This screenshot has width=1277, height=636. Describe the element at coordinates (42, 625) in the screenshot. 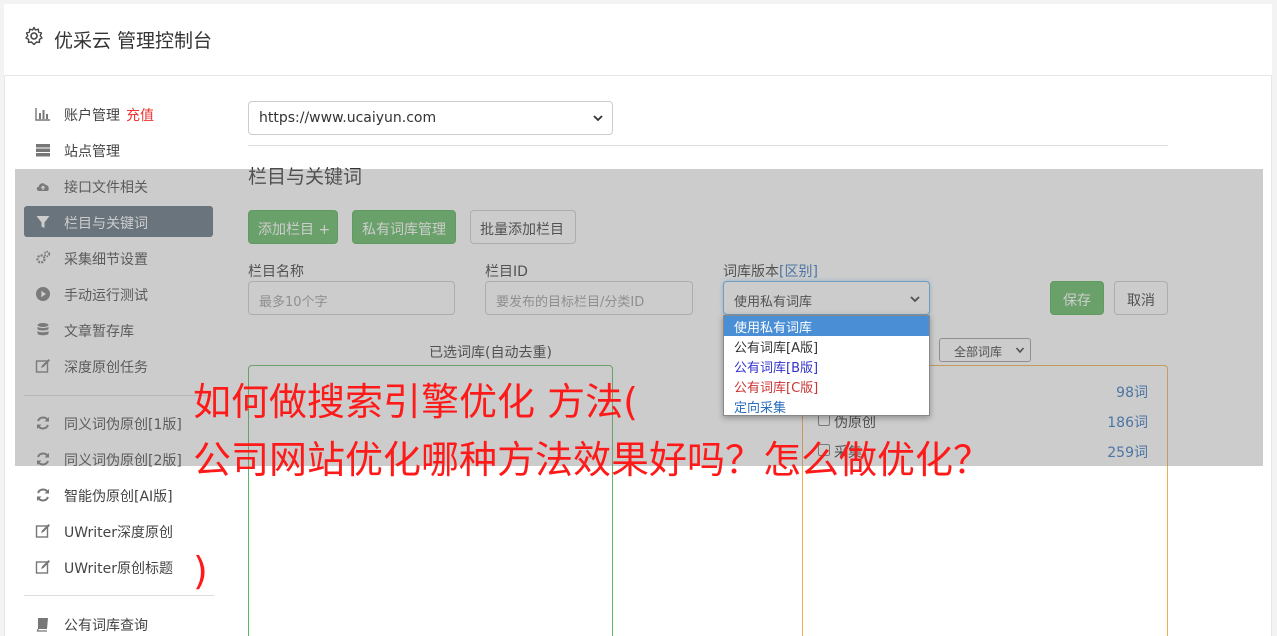

I see `book-icon` at that location.